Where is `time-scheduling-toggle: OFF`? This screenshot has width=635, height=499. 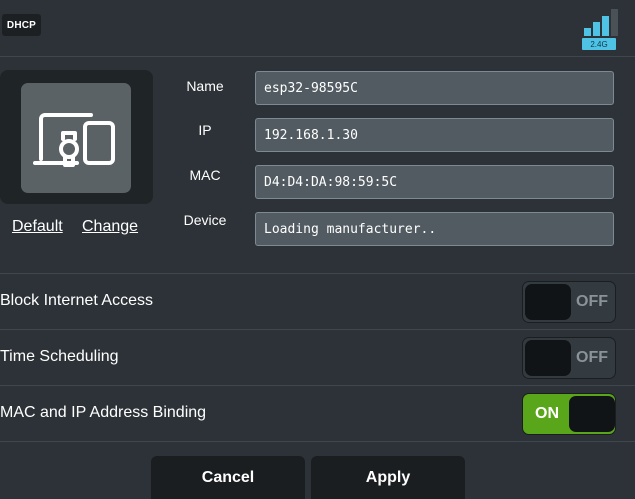 time-scheduling-toggle: OFF is located at coordinates (569, 358).